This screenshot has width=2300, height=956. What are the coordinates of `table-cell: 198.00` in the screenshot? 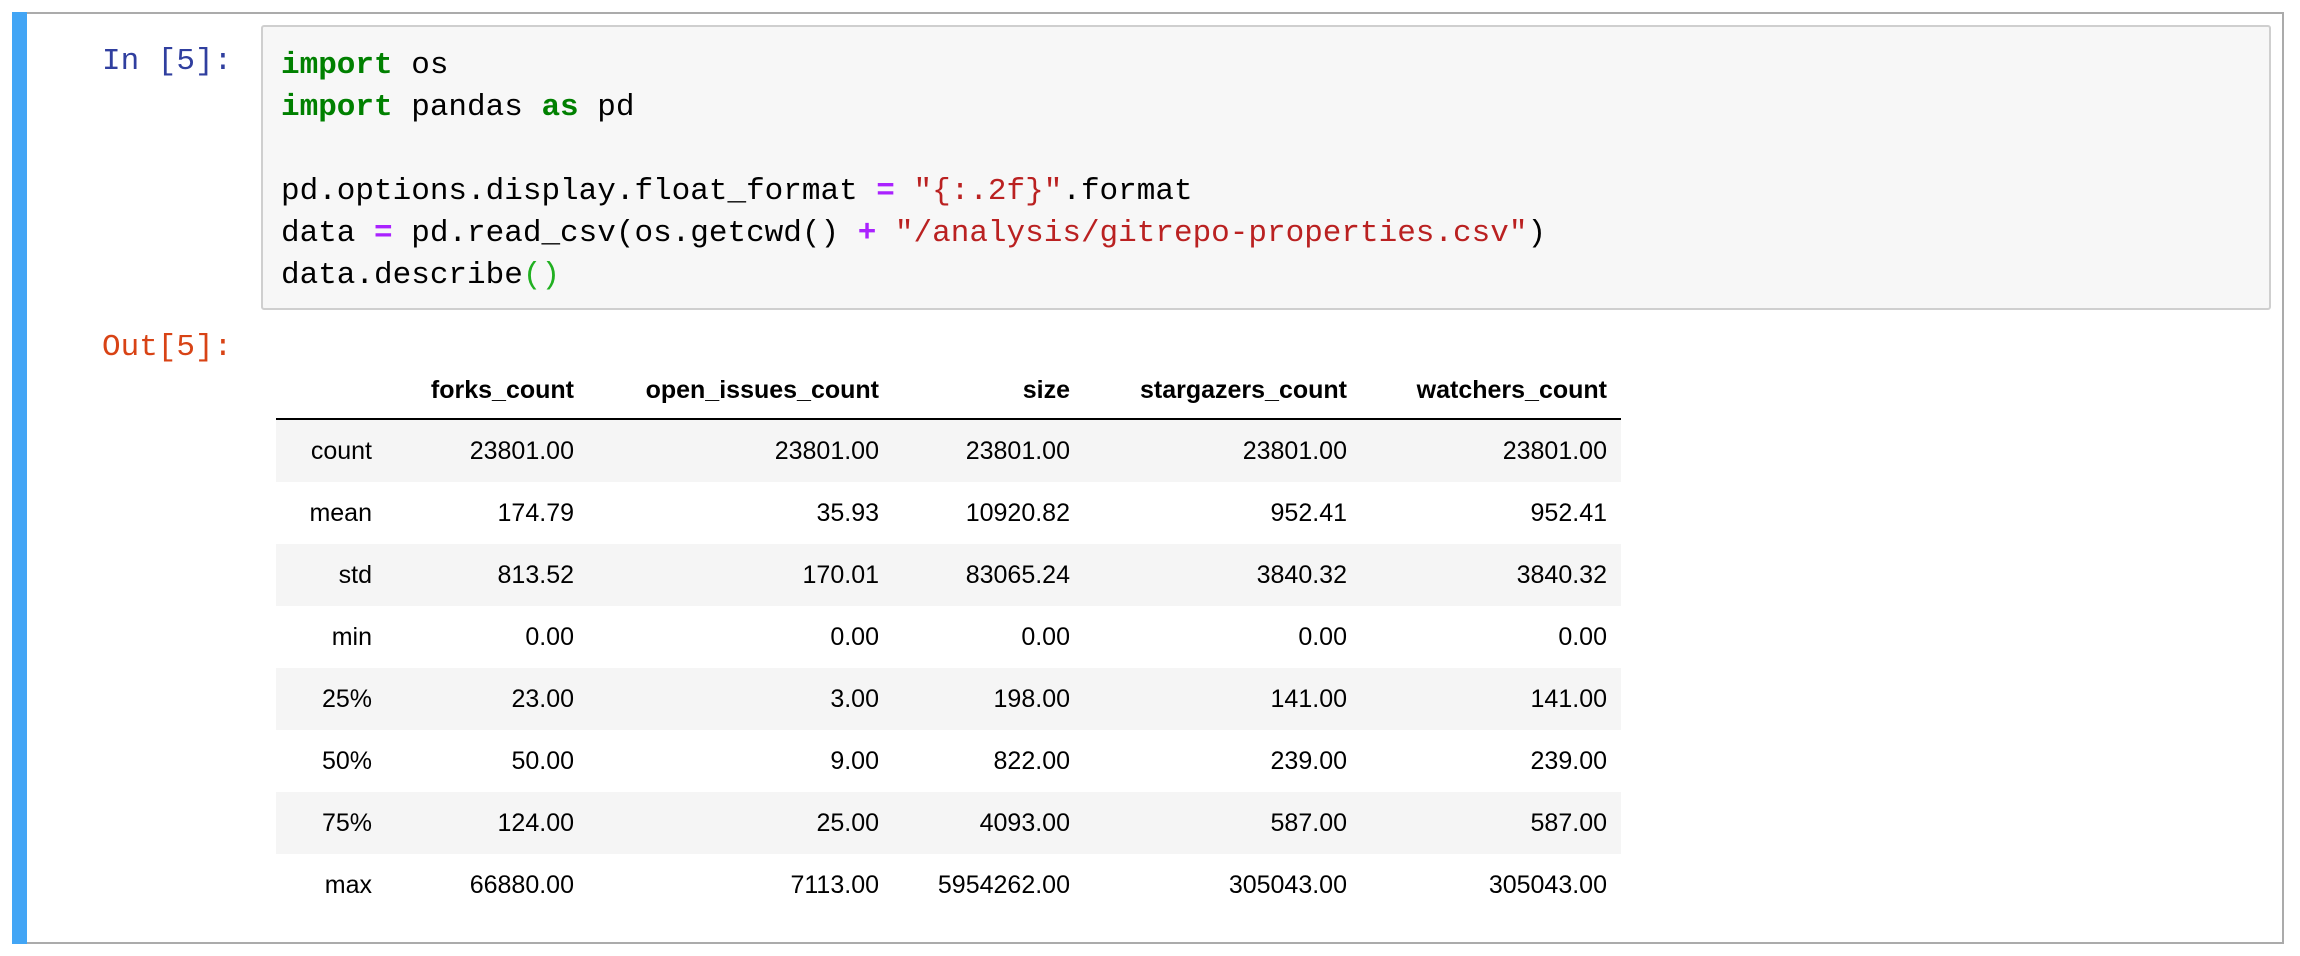 It's located at (1031, 698).